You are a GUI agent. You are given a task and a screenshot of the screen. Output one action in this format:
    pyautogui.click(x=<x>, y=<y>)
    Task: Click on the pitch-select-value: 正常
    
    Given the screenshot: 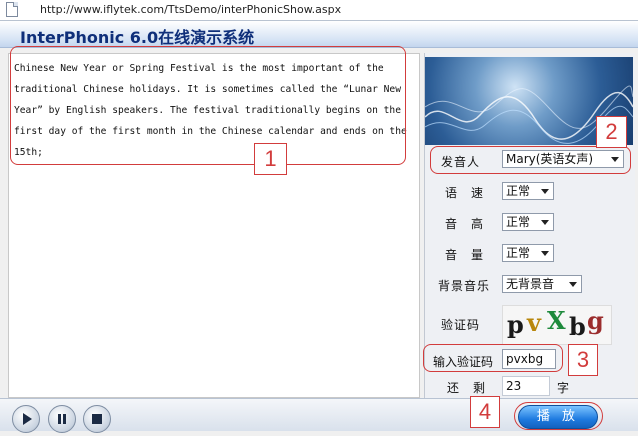 What is the action you would take?
    pyautogui.click(x=518, y=222)
    